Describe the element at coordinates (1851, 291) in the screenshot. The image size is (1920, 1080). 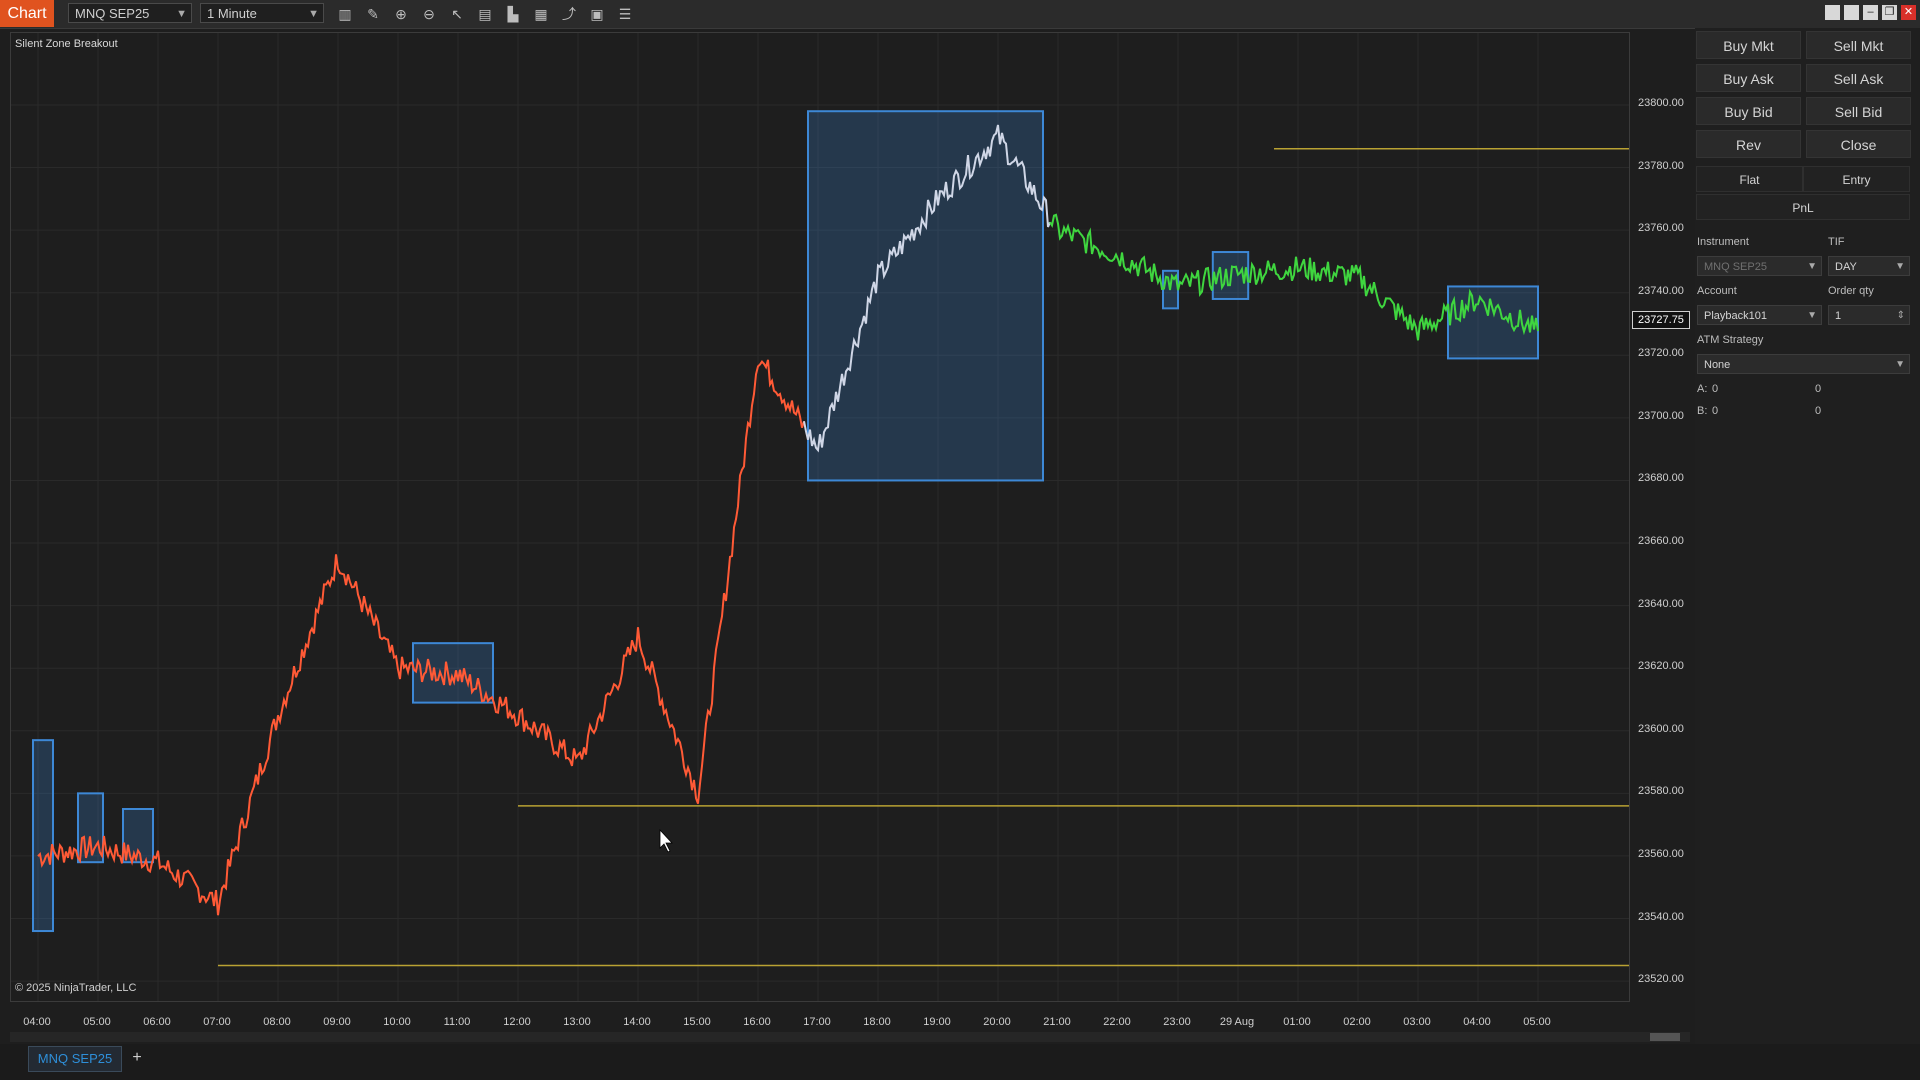
I see `order-qty-label: Order qty` at that location.